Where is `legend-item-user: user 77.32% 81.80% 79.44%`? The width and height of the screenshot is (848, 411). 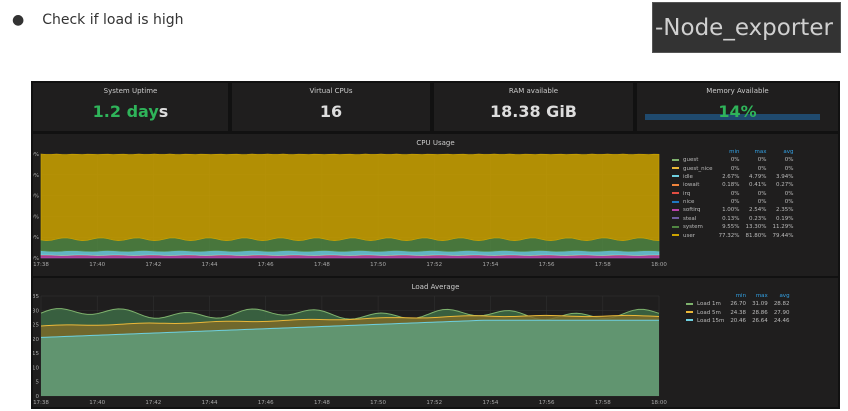 legend-item-user: user 77.32% 81.80% 79.44% is located at coordinates (733, 235).